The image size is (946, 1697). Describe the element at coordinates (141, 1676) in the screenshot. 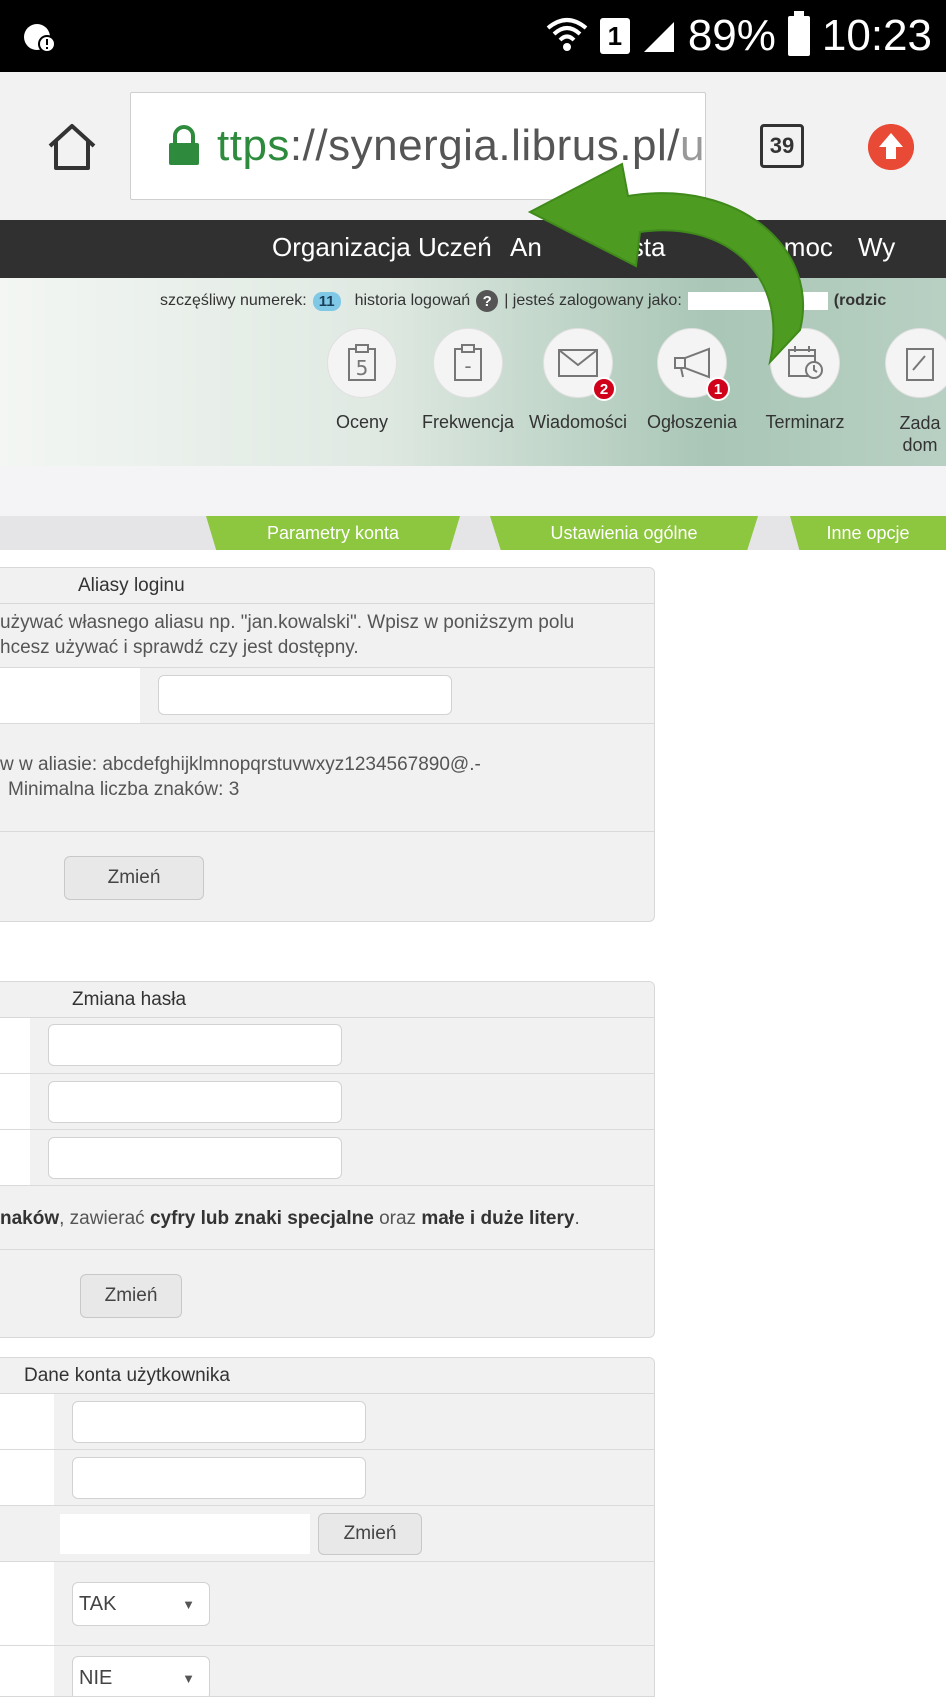

I see `second-select: NIE ▼` at that location.